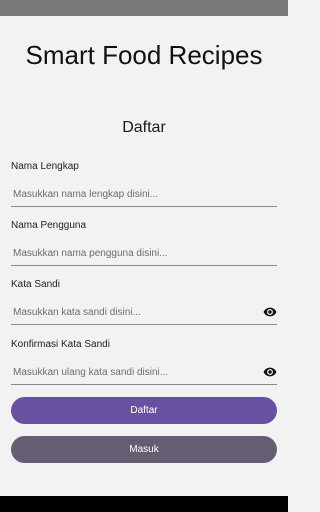 This screenshot has width=320, height=512. I want to click on full-name-input, so click(144, 194).